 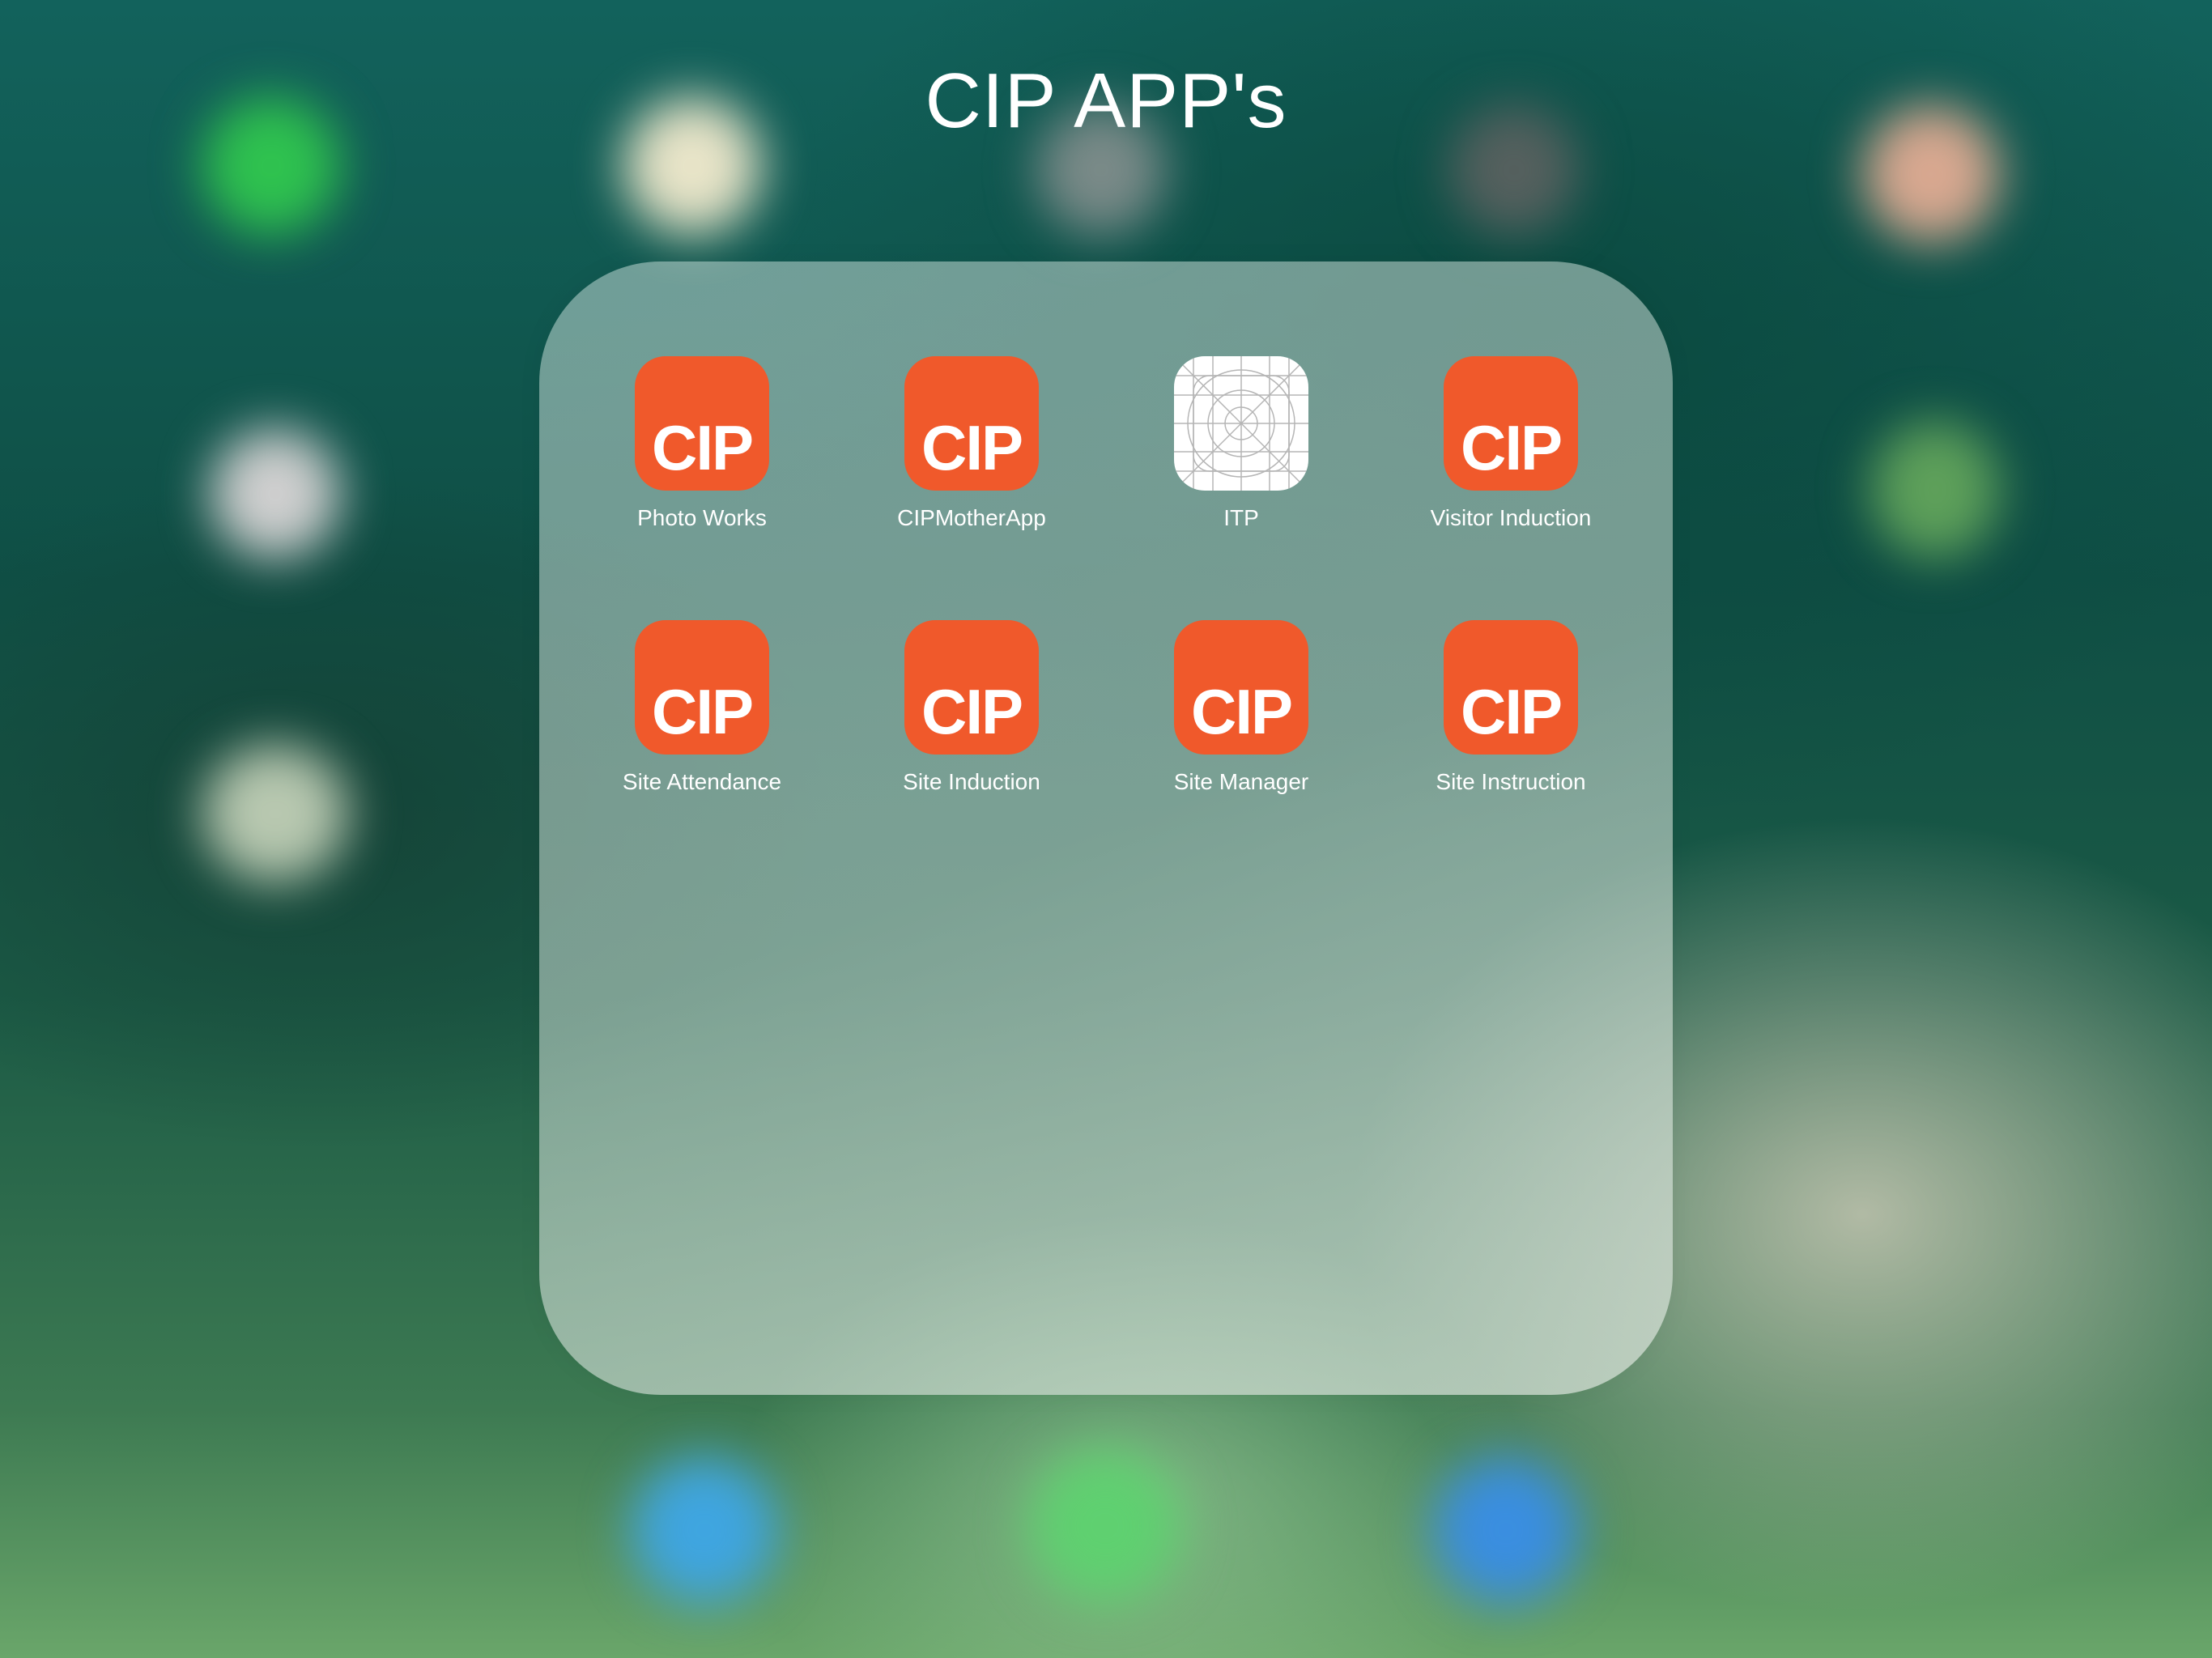 I want to click on app-label: Site Instruction, so click(x=1511, y=781).